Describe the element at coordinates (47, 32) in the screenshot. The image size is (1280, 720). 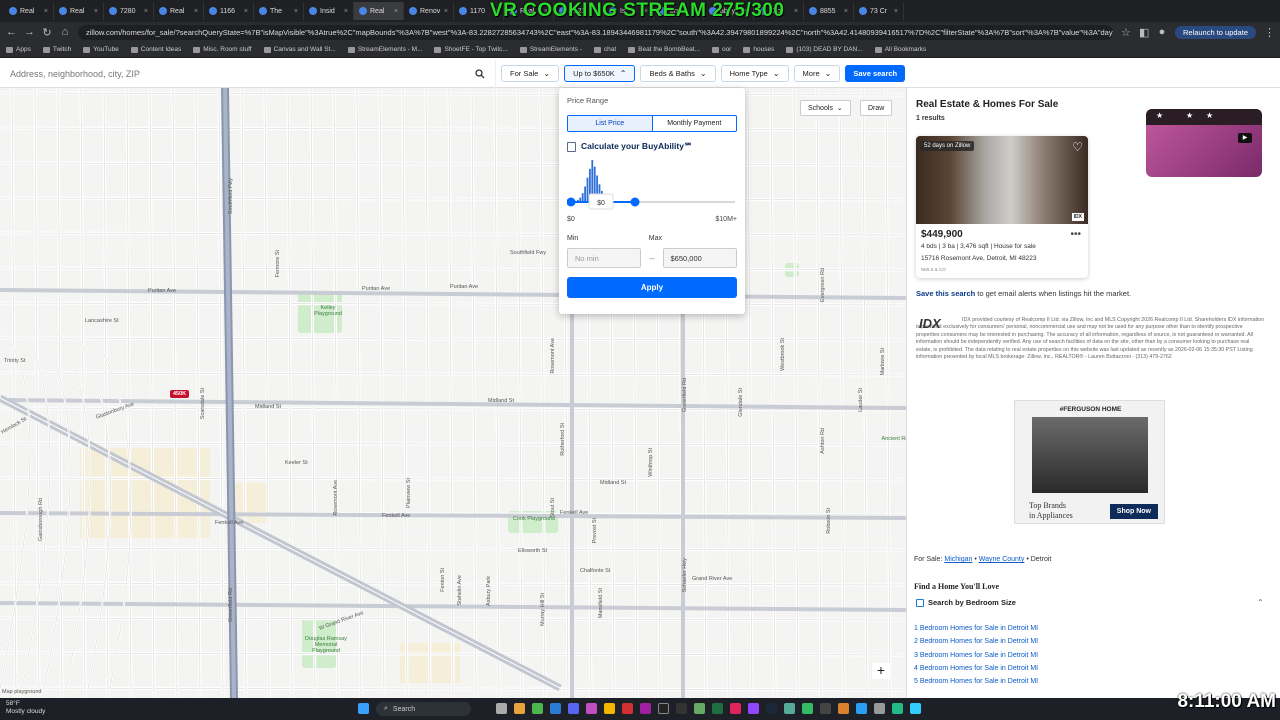
I see `reload-icon: ↻` at that location.